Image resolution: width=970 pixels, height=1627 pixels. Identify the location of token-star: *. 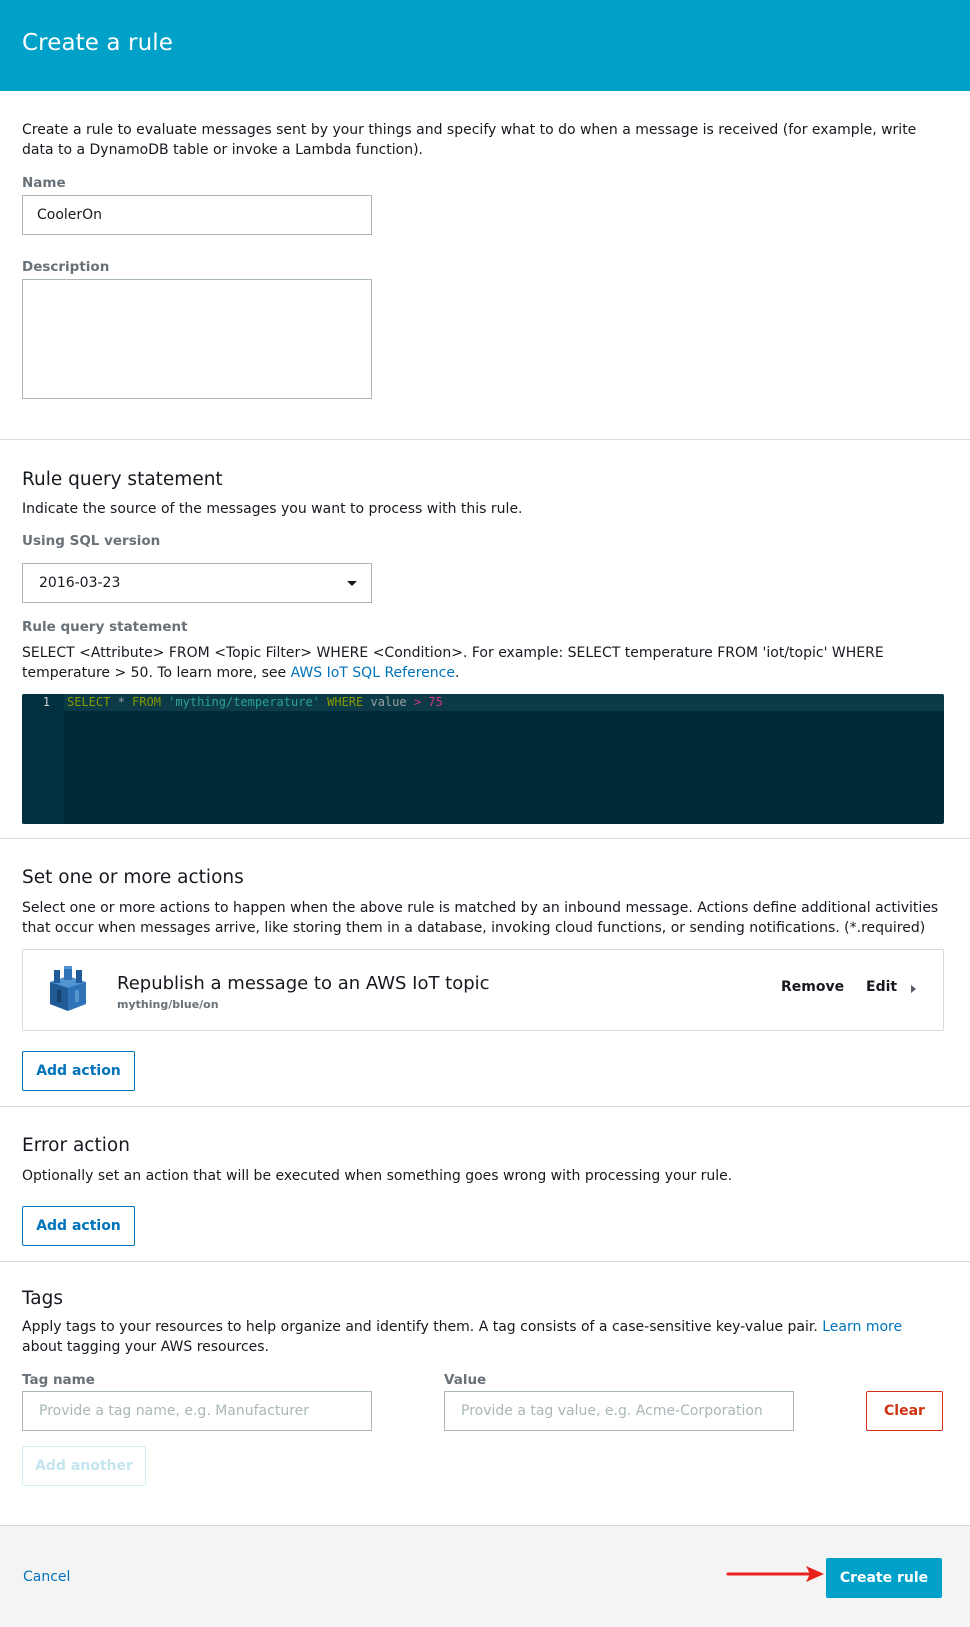
(121, 702).